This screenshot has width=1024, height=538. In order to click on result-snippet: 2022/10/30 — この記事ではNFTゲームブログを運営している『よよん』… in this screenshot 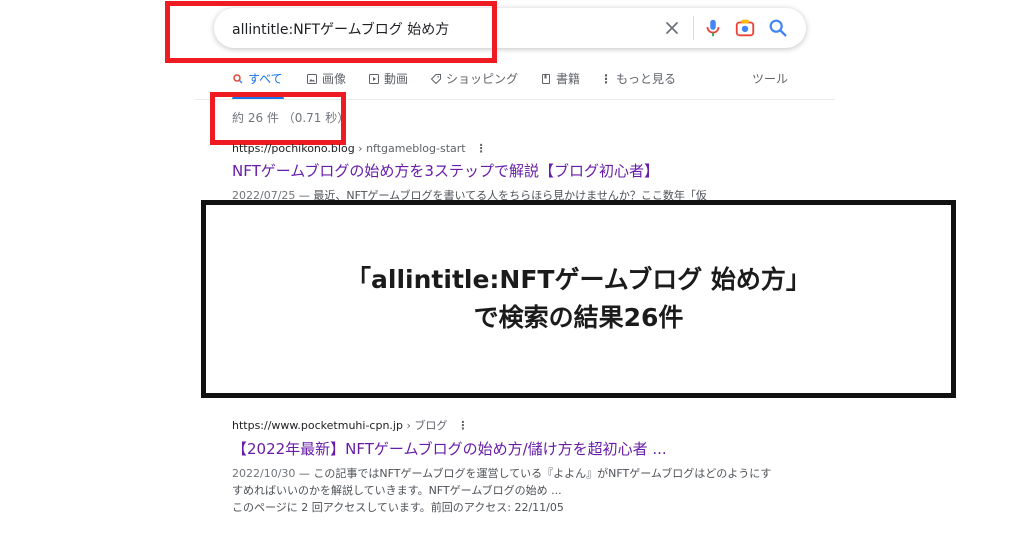, I will do `click(502, 490)`.